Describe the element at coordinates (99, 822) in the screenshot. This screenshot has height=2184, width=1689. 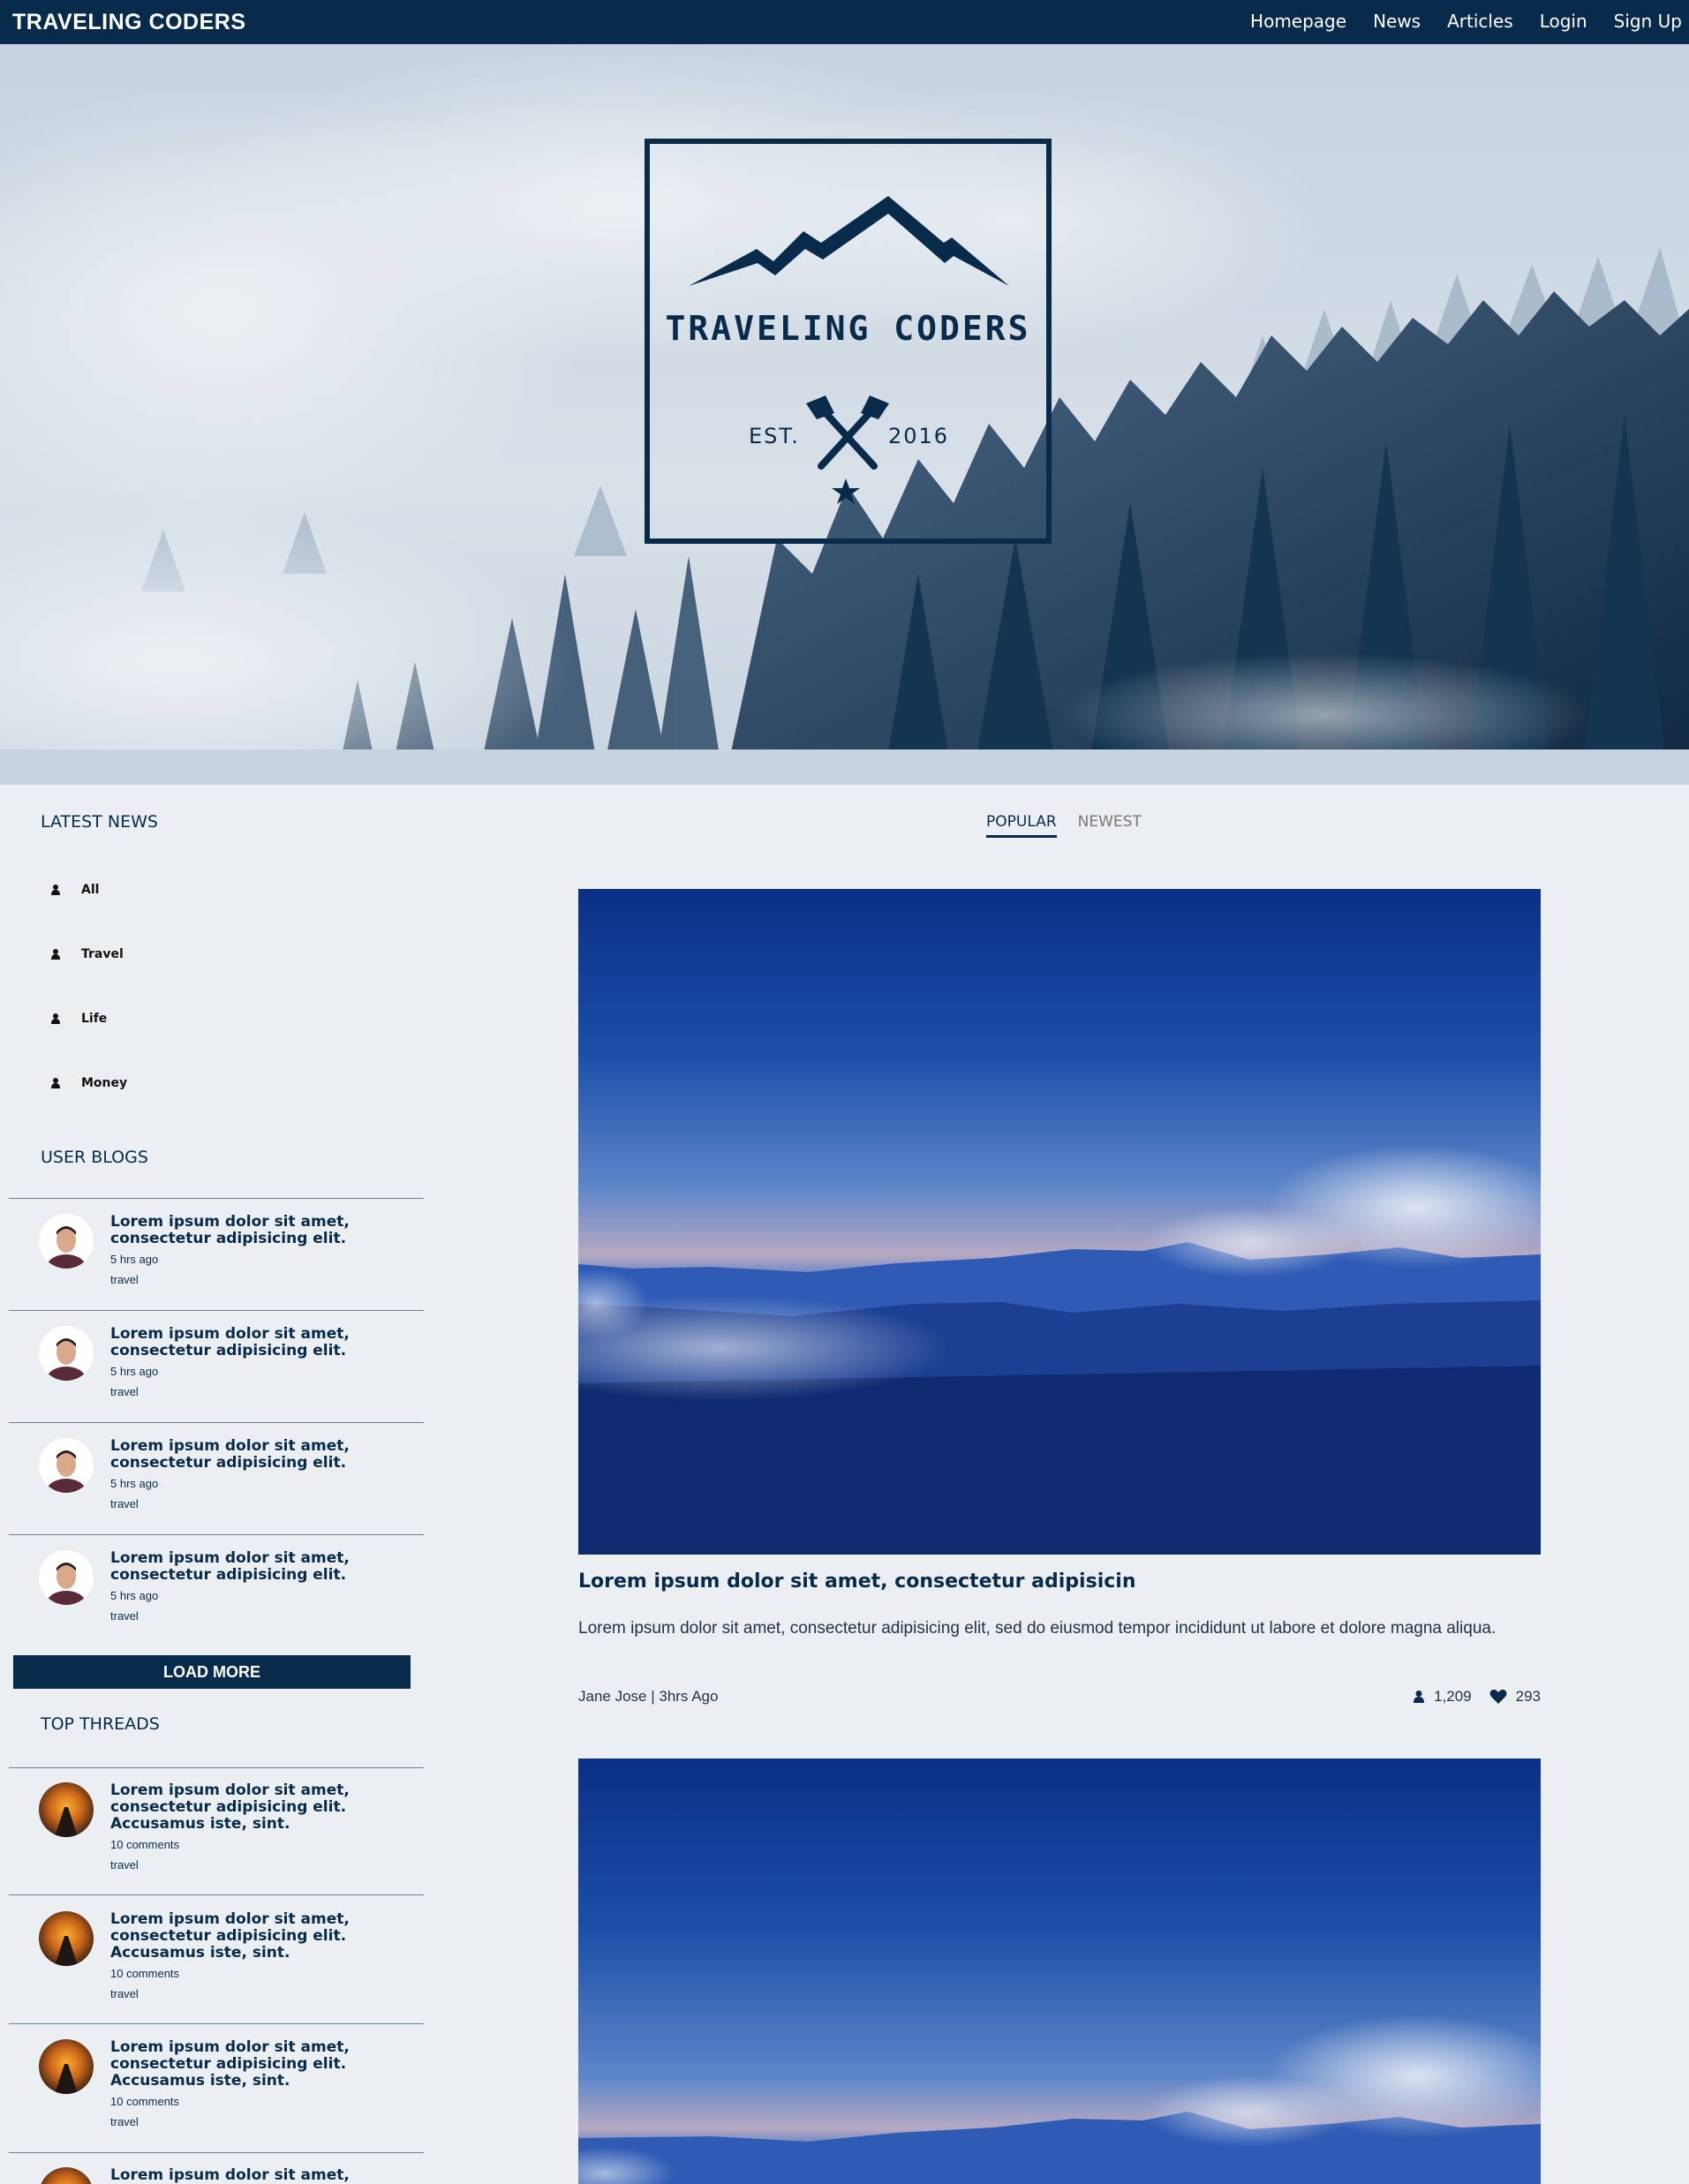
I see `latest-news-heading: LATEST NEWS` at that location.